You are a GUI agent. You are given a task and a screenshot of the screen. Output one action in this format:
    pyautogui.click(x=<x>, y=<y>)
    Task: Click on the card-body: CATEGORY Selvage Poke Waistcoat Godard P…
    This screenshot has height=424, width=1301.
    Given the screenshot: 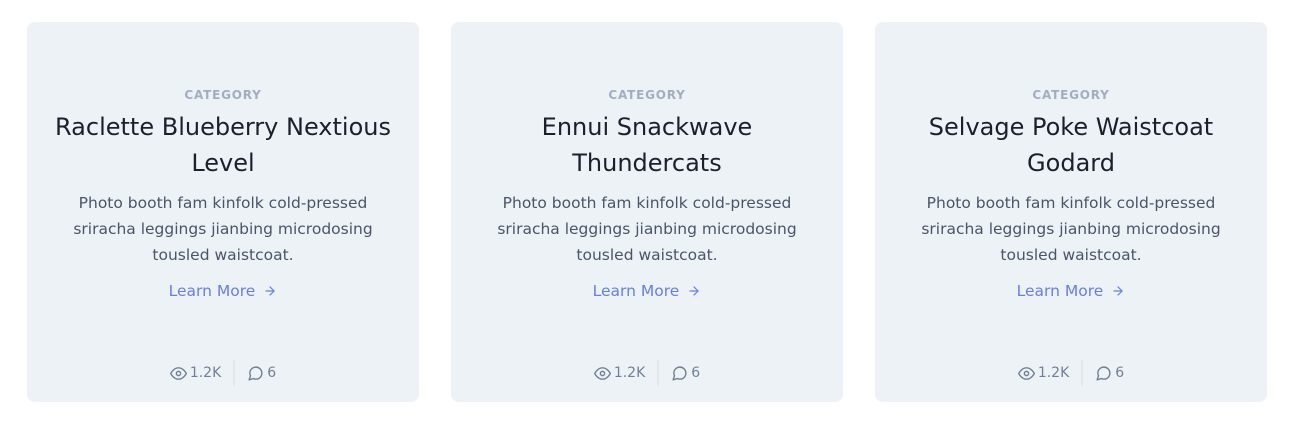 What is the action you would take?
    pyautogui.click(x=1071, y=196)
    